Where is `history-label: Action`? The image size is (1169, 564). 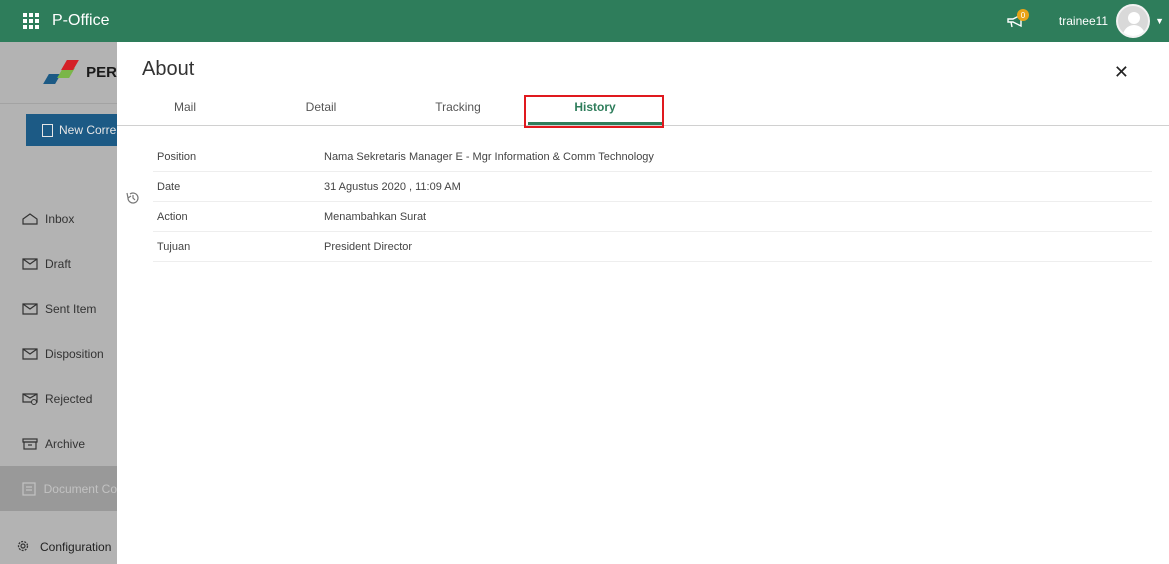
history-label: Action is located at coordinates (172, 216).